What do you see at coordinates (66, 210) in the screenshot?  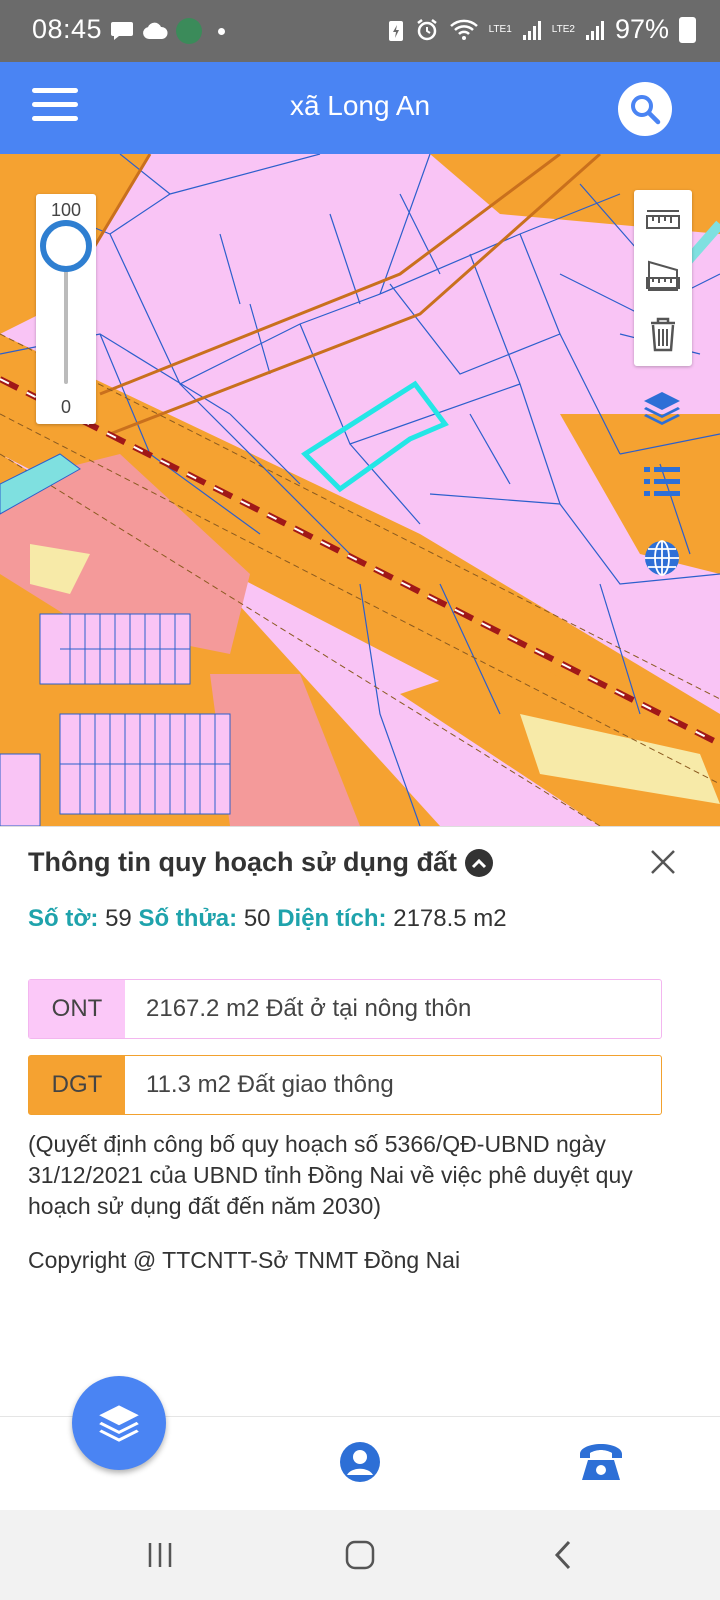 I see `slider-max-label: 100` at bounding box center [66, 210].